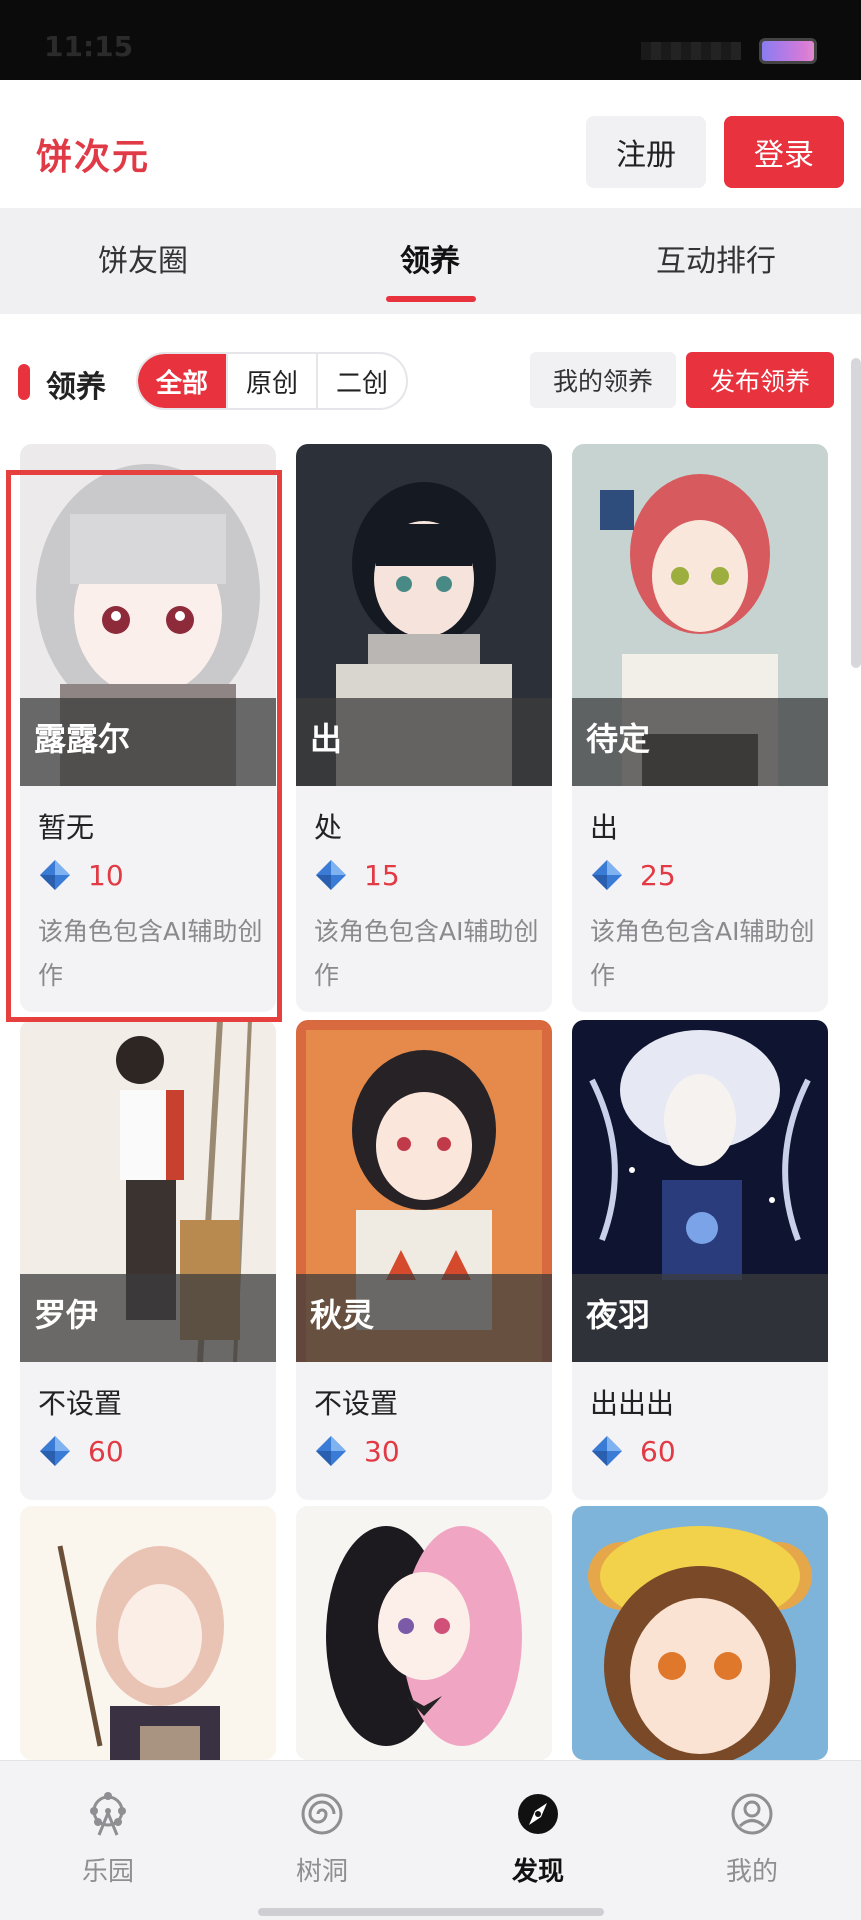 The image size is (861, 1920). What do you see at coordinates (326, 739) in the screenshot?
I see `character-name: 出` at bounding box center [326, 739].